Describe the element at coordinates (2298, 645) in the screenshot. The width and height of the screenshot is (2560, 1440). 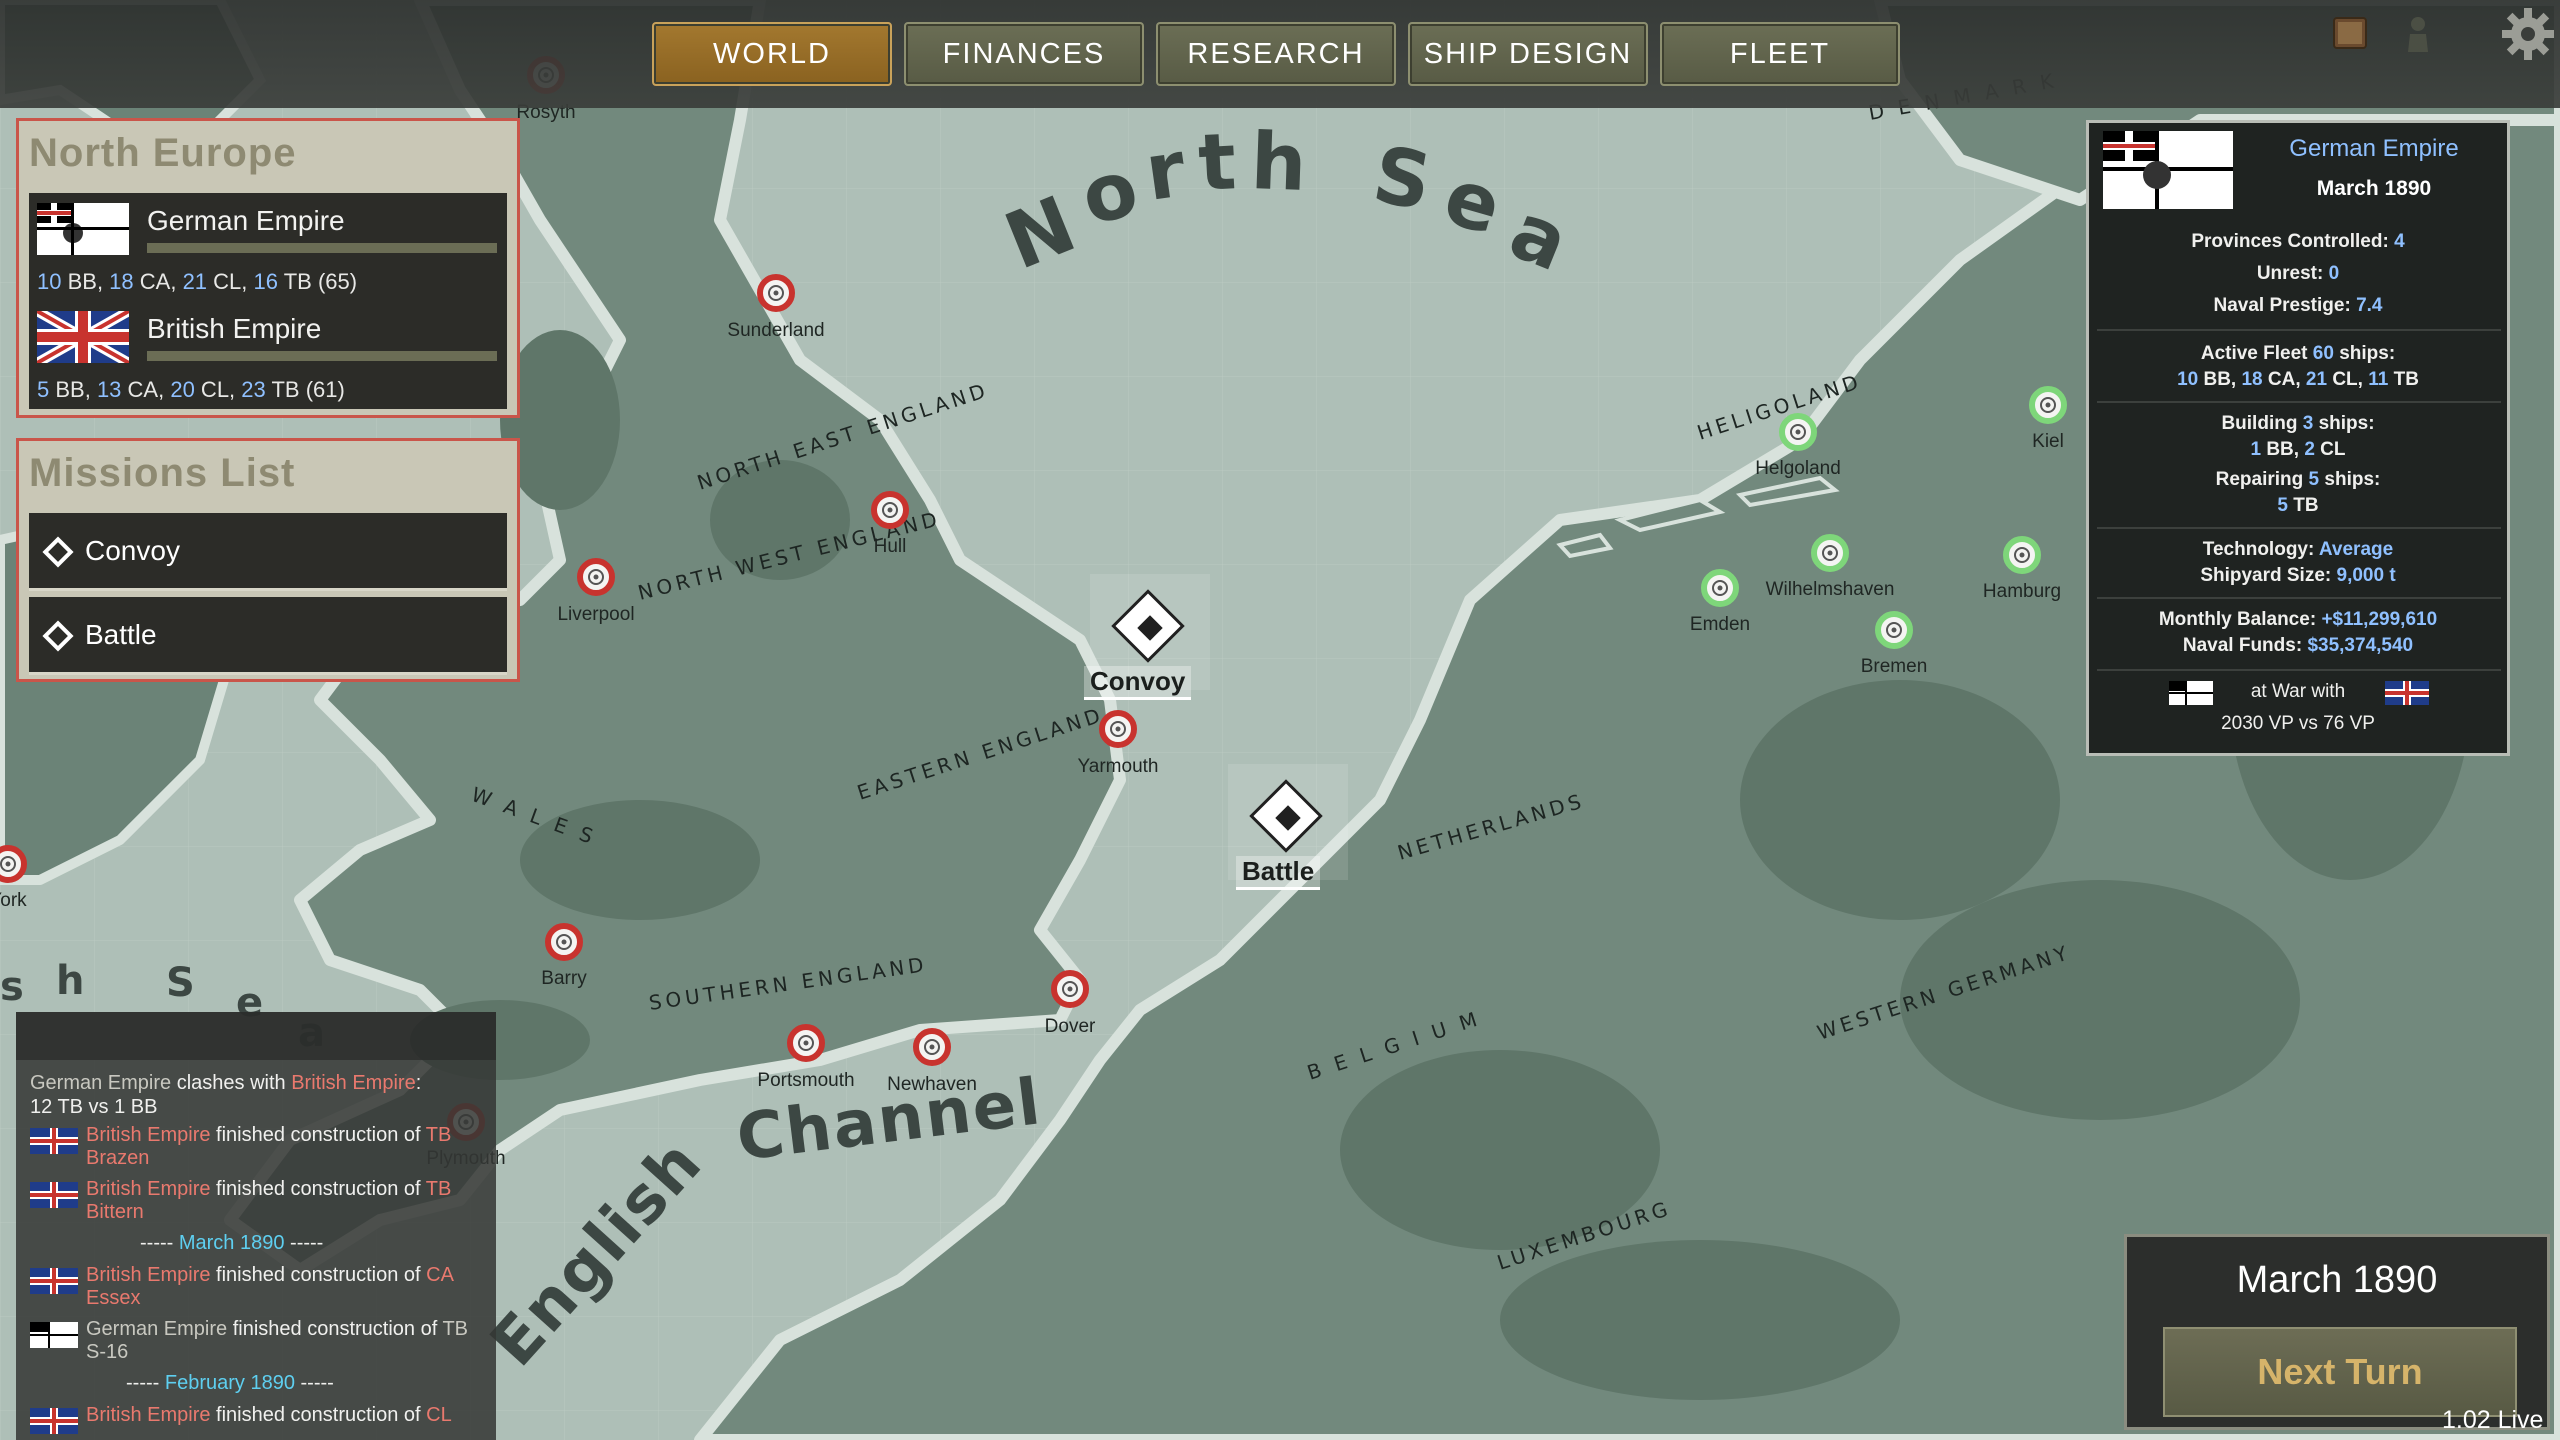
I see `naval-funds: Naval Funds: $35,374,540` at that location.